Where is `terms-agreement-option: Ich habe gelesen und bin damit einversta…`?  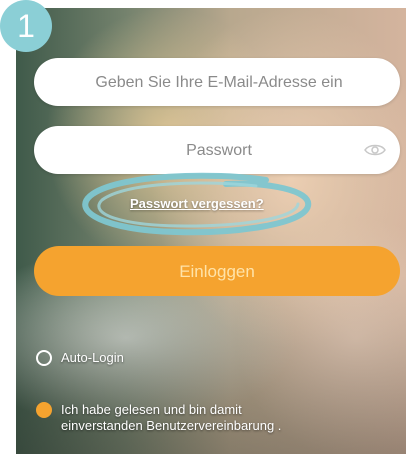 terms-agreement-option: Ich habe gelesen und bin damit einversta… is located at coordinates (208, 418).